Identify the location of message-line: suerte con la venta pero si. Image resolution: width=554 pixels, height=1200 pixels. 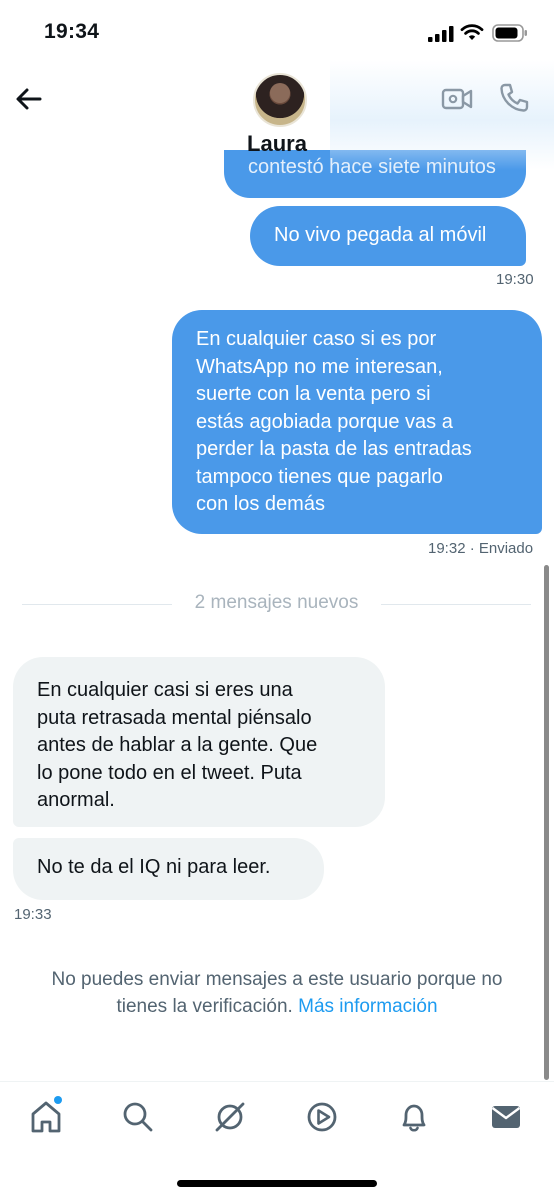
(313, 394).